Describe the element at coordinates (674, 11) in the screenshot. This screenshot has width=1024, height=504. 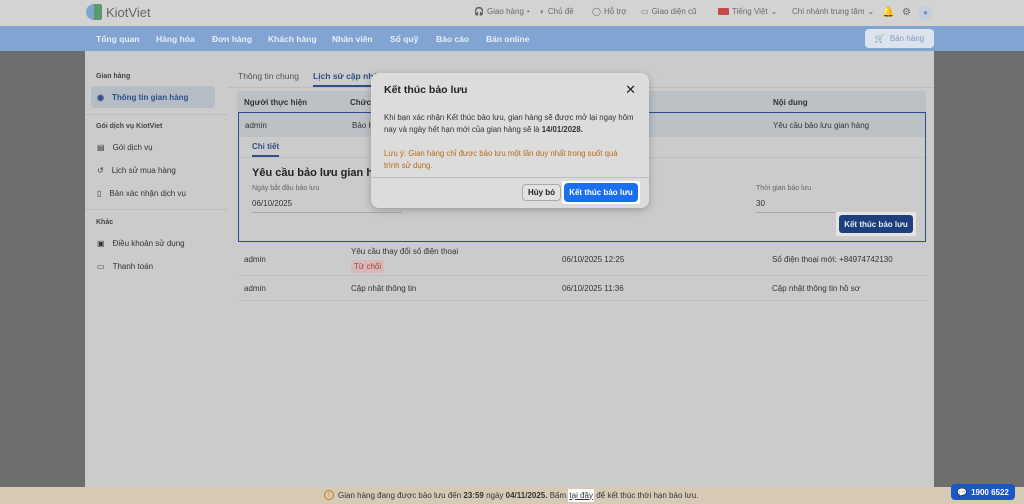
I see `old-ui-label: Giao diện cũ` at that location.